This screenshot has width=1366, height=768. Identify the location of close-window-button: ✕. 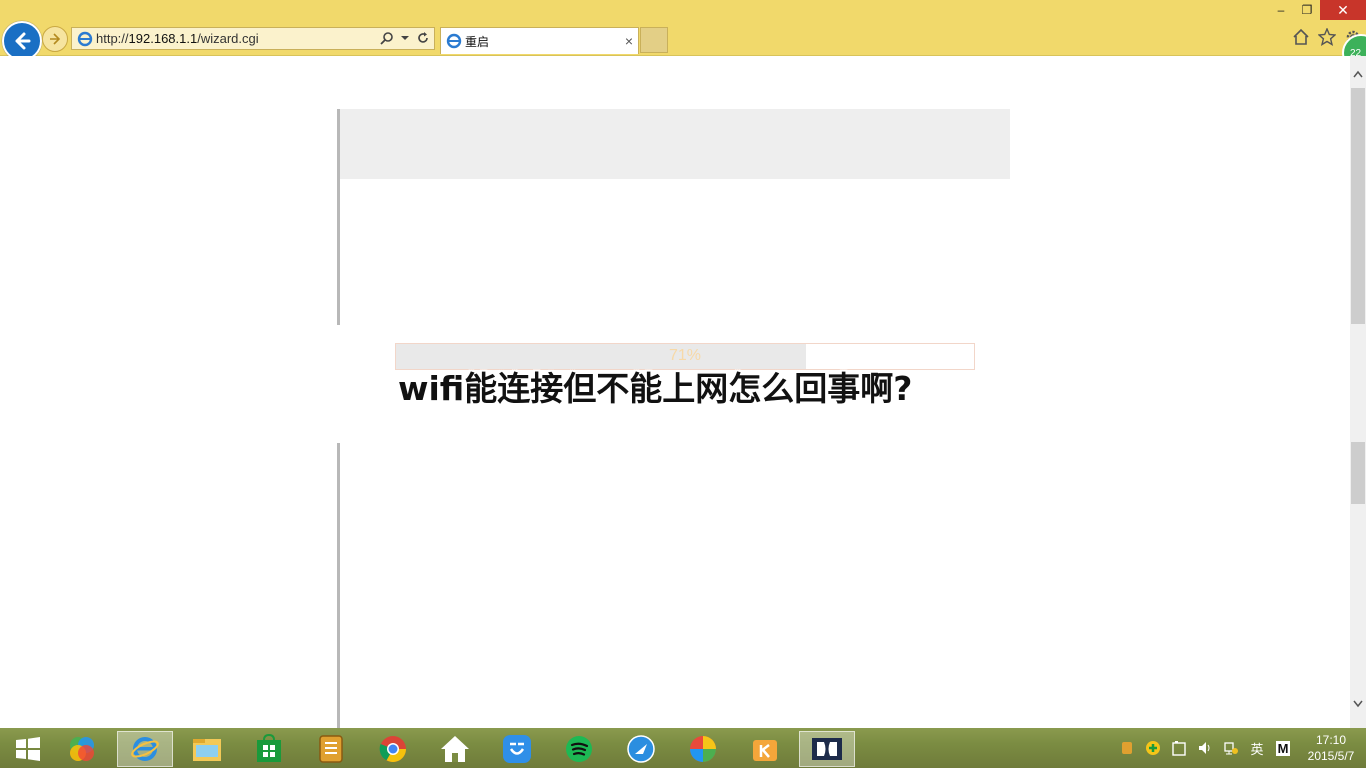
(1343, 10).